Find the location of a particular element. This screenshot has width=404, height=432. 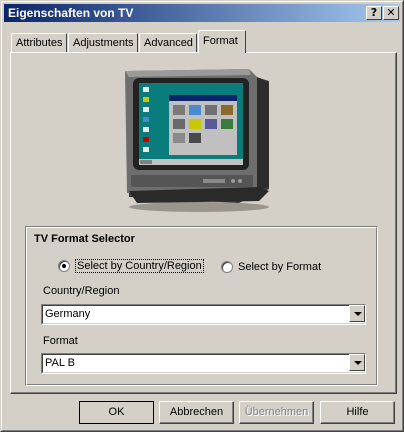

group-title: TV Format Selector is located at coordinates (84, 239).